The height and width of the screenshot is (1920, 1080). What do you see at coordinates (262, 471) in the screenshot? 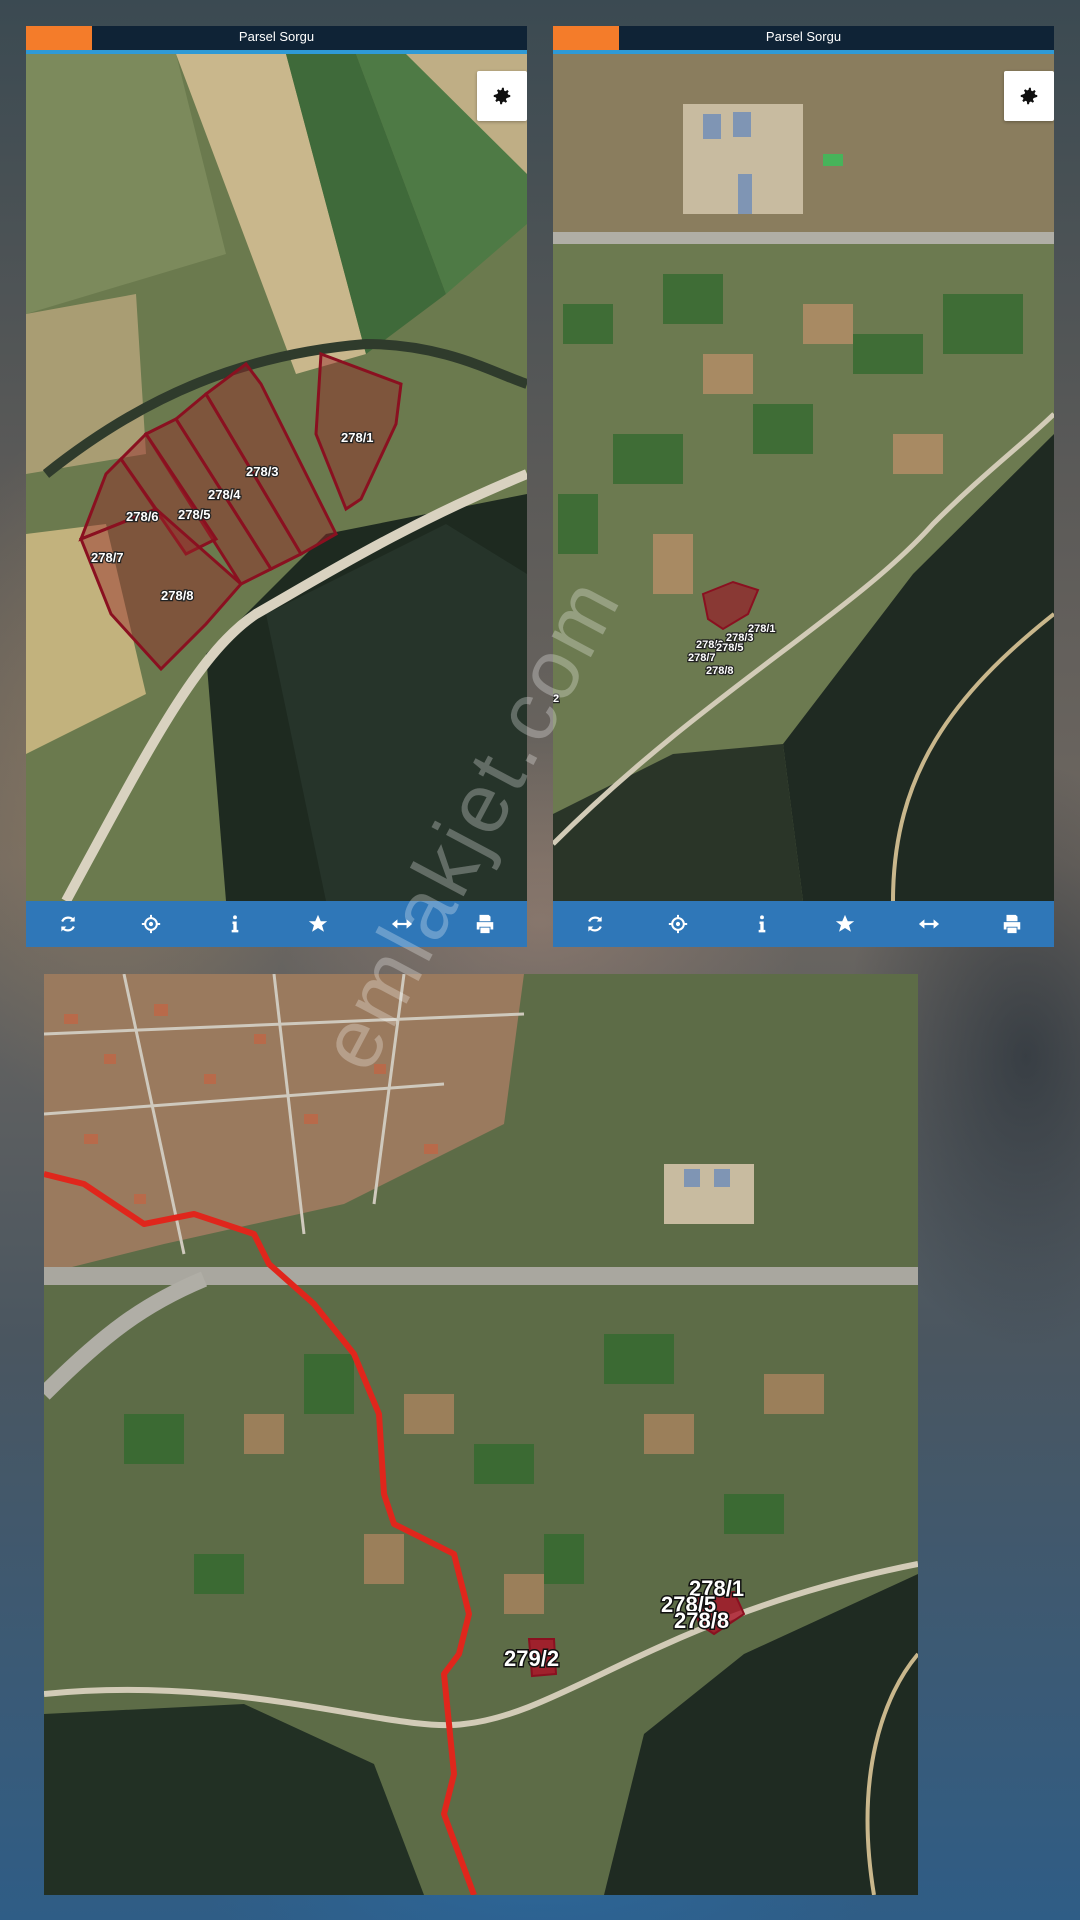
I see `parcel-label: 278/3` at bounding box center [262, 471].